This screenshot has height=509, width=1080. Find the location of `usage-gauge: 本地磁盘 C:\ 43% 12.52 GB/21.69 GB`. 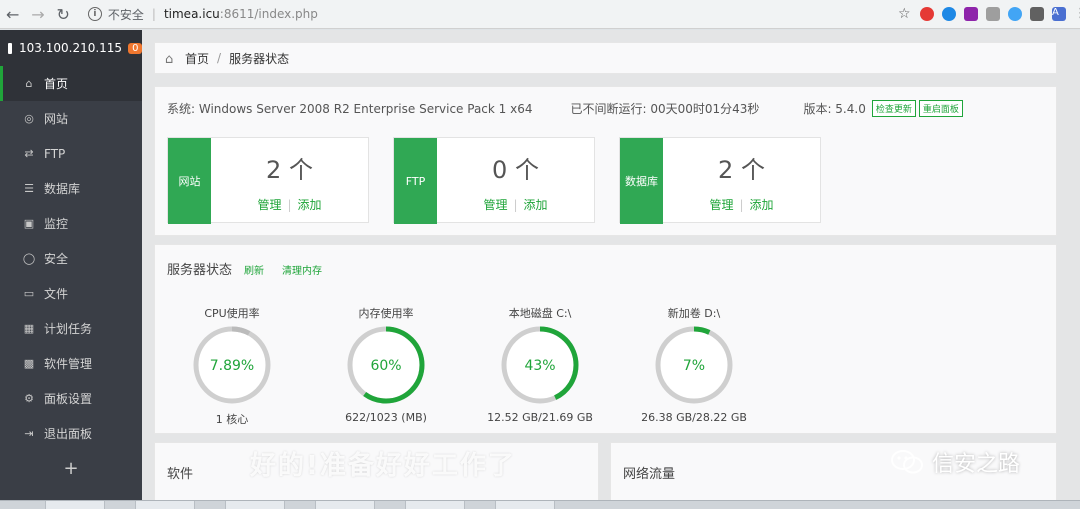

usage-gauge: 本地磁盘 C:\ 43% 12.52 GB/21.69 GB is located at coordinates (540, 364).